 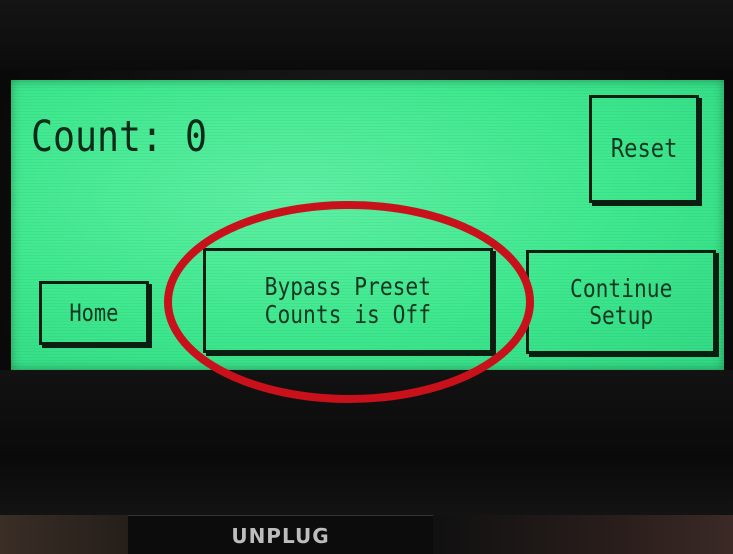 I want to click on bypass-preset-counts-button: Bypass Preset Counts is Off, so click(x=348, y=300).